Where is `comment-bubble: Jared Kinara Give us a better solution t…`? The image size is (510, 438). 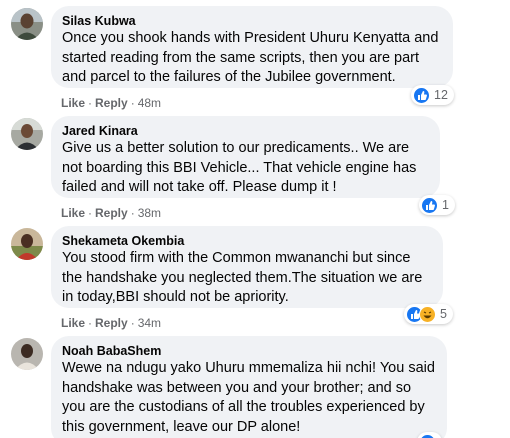
comment-bubble: Jared Kinara Give us a better solution t… is located at coordinates (245, 157).